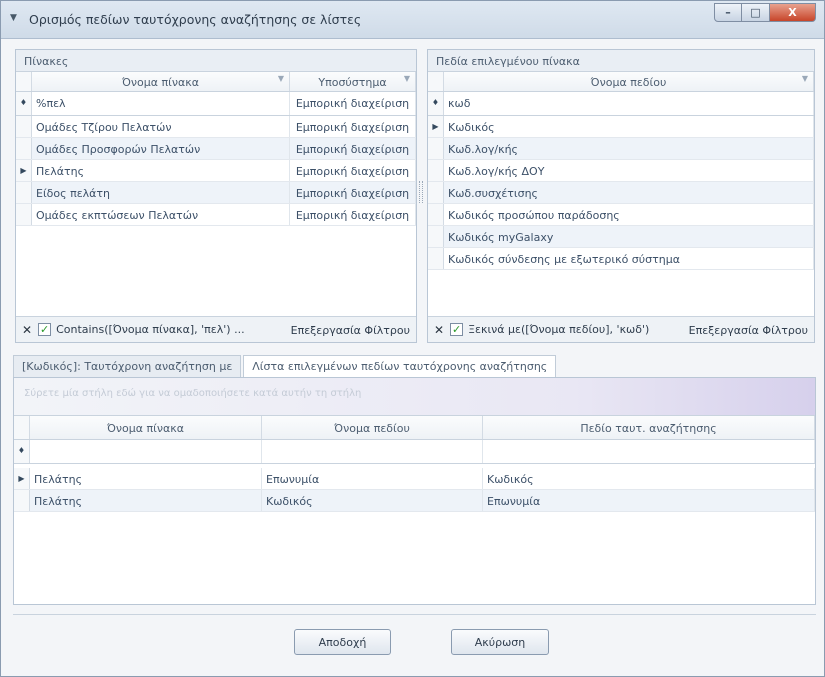  What do you see at coordinates (372, 478) in the screenshot?
I see `field-name-cell: Επωνυμία` at bounding box center [372, 478].